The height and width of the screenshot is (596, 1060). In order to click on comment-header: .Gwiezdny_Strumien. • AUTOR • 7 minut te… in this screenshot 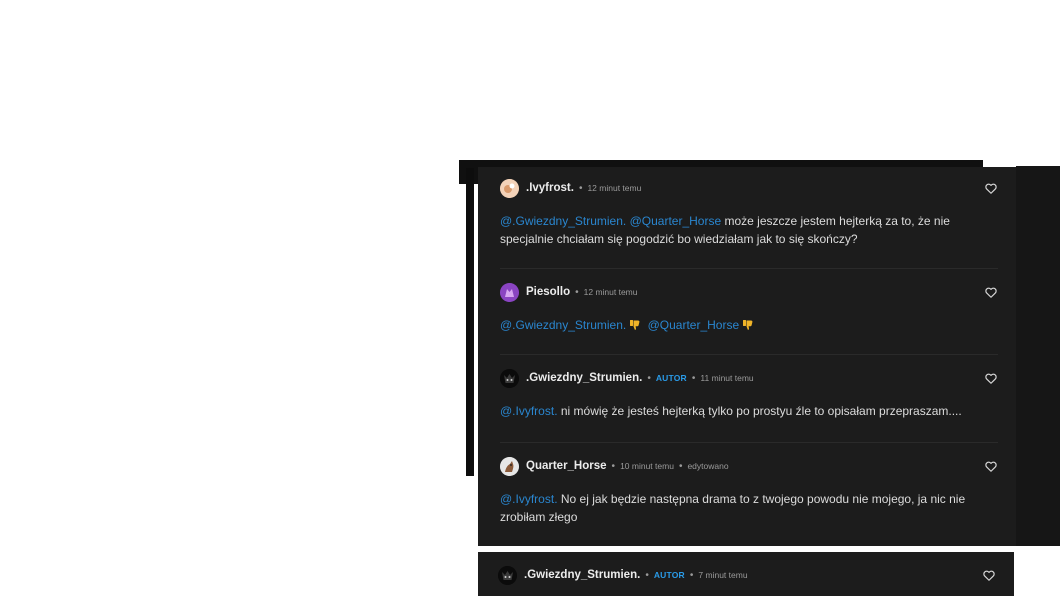, I will do `click(747, 575)`.